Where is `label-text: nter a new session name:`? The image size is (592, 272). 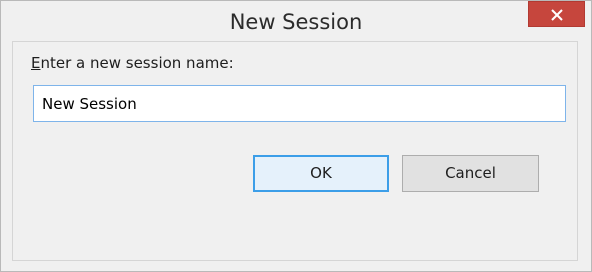
label-text: nter a new session name: is located at coordinates (137, 63).